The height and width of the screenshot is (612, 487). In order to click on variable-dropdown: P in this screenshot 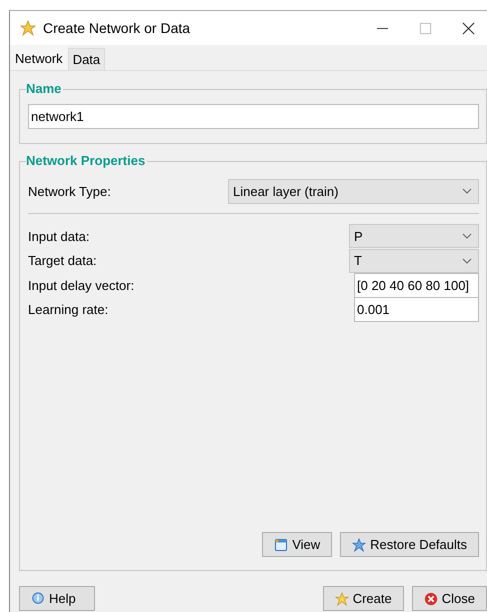, I will do `click(414, 236)`.